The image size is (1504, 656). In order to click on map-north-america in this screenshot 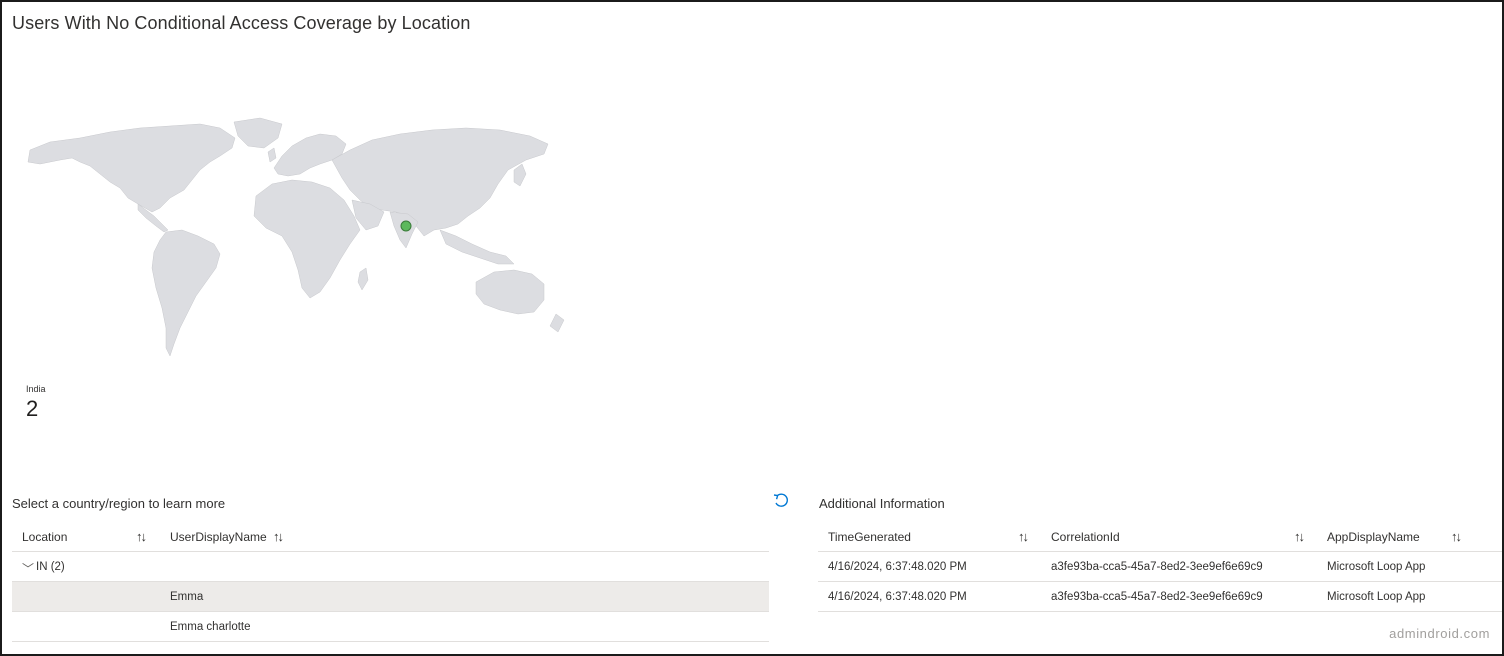, I will do `click(131, 168)`.